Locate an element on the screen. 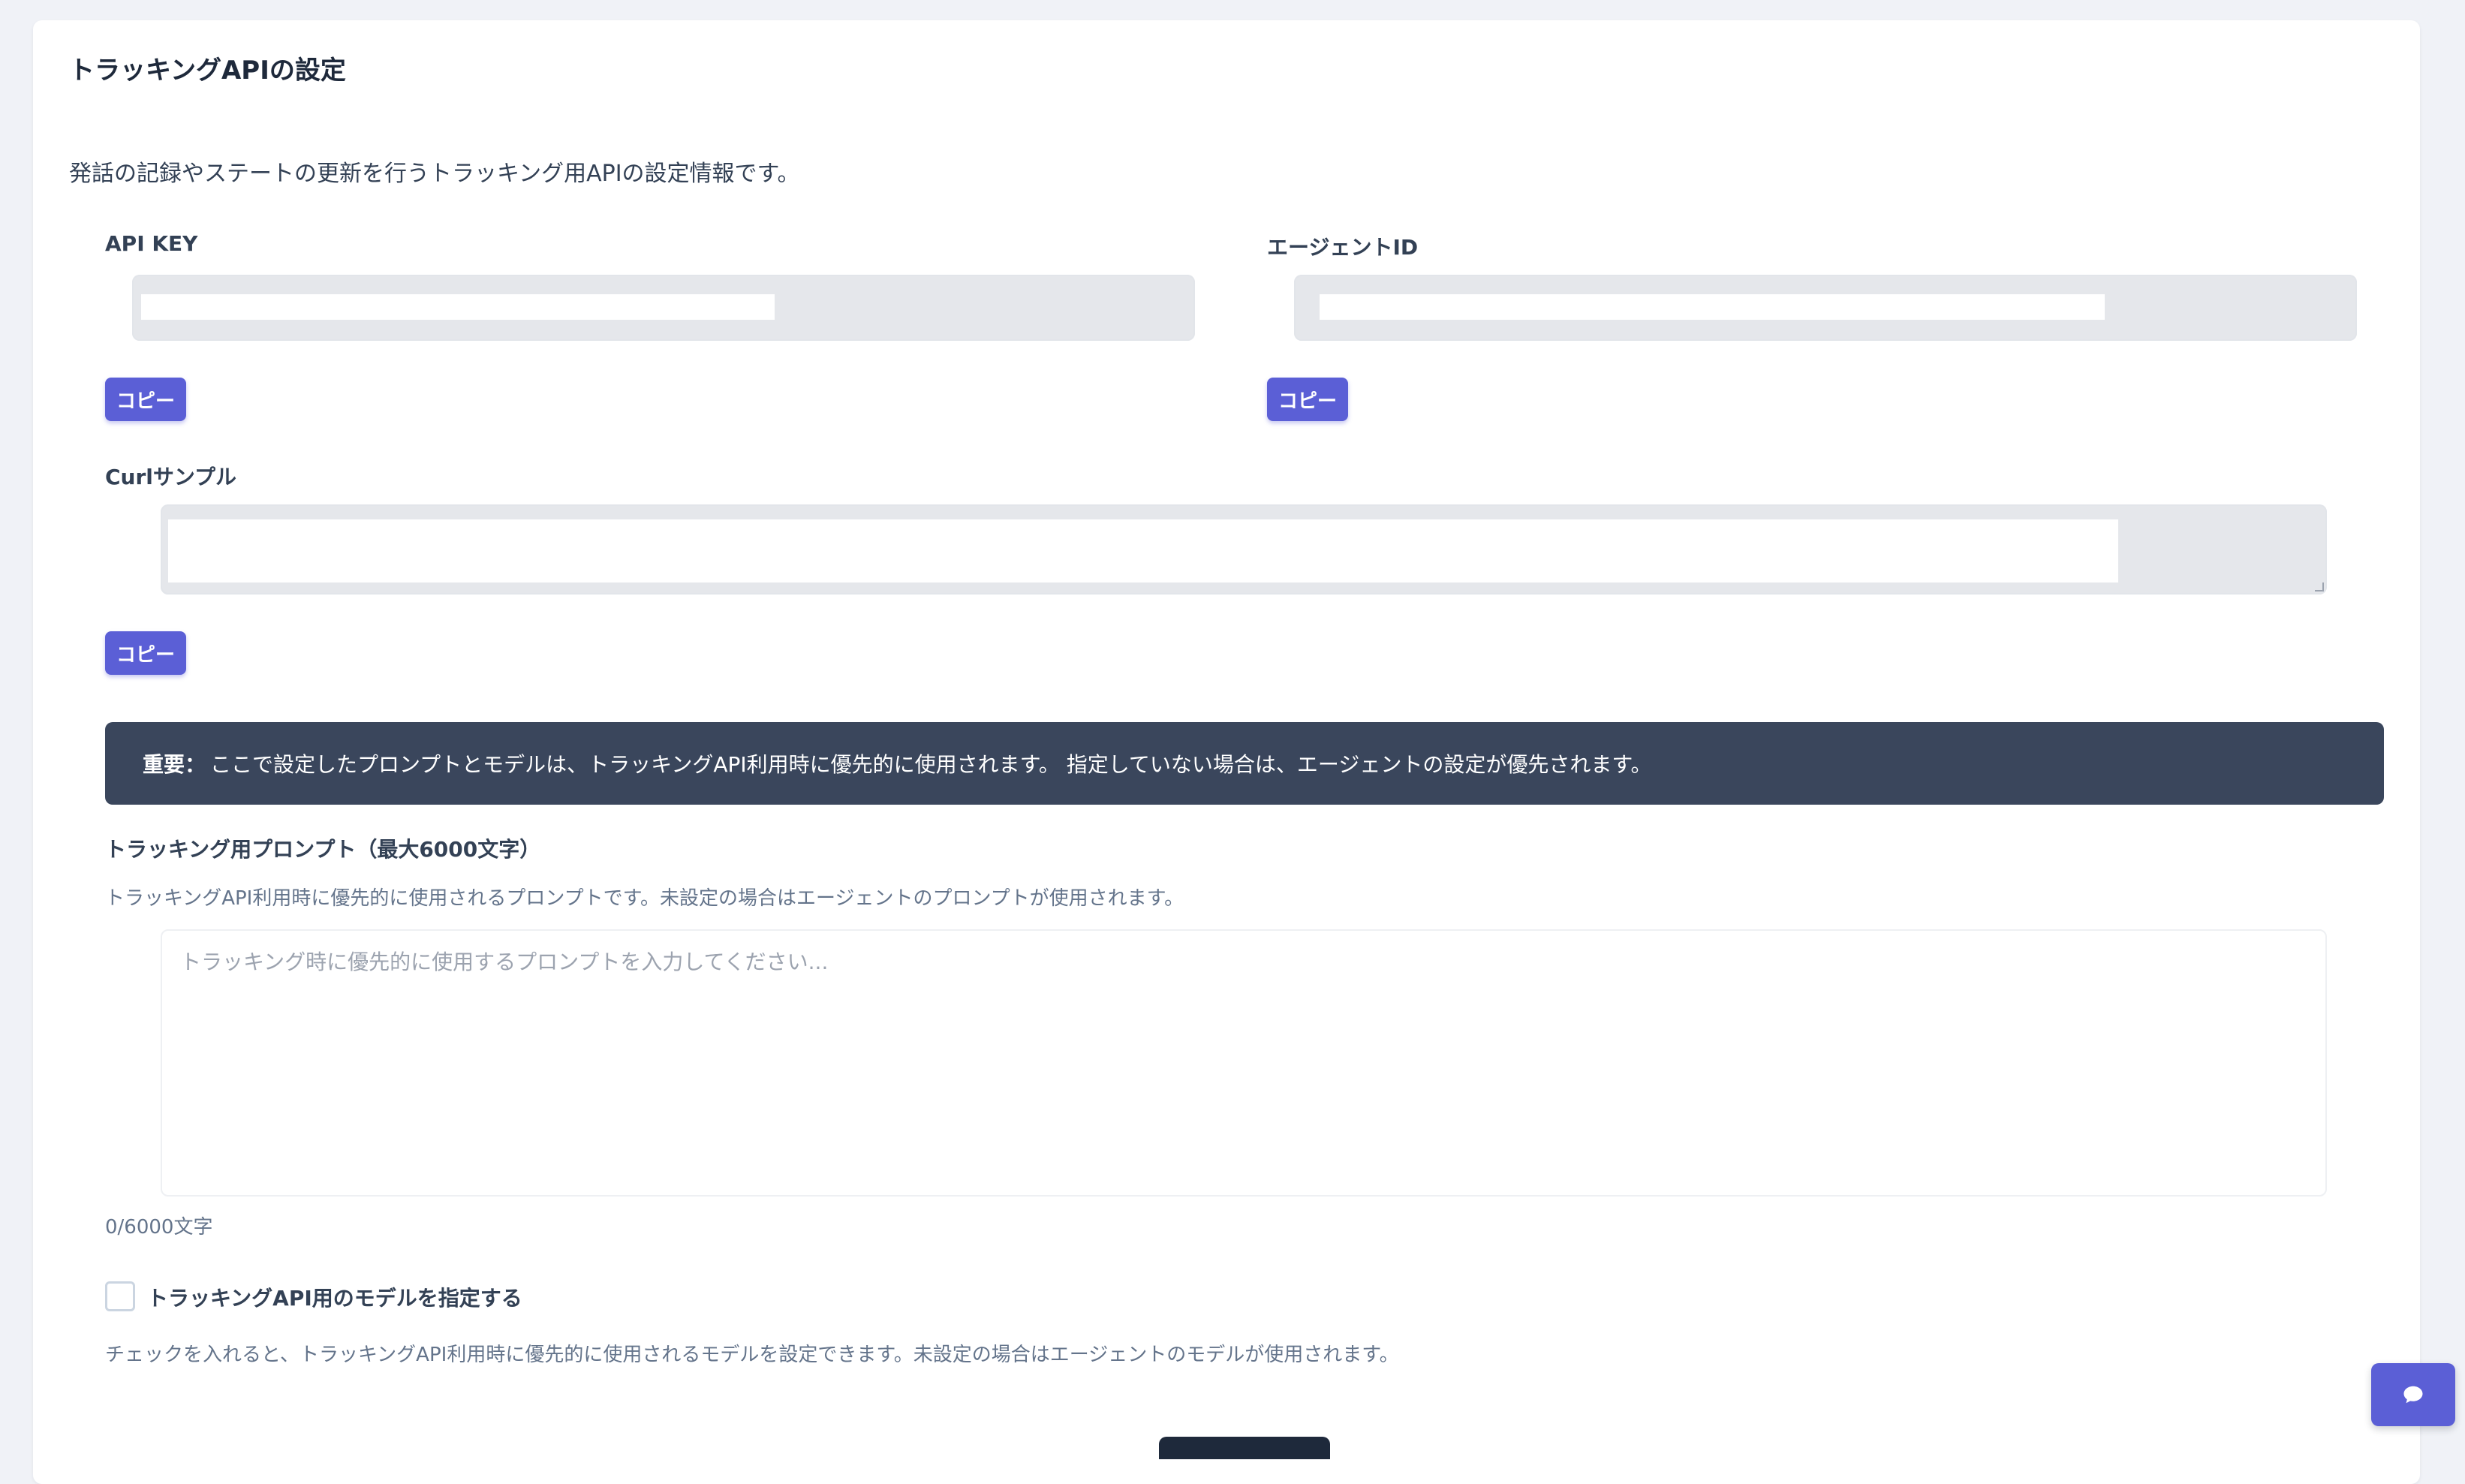  curl-sample-label: Curlサンプル is located at coordinates (171, 477).